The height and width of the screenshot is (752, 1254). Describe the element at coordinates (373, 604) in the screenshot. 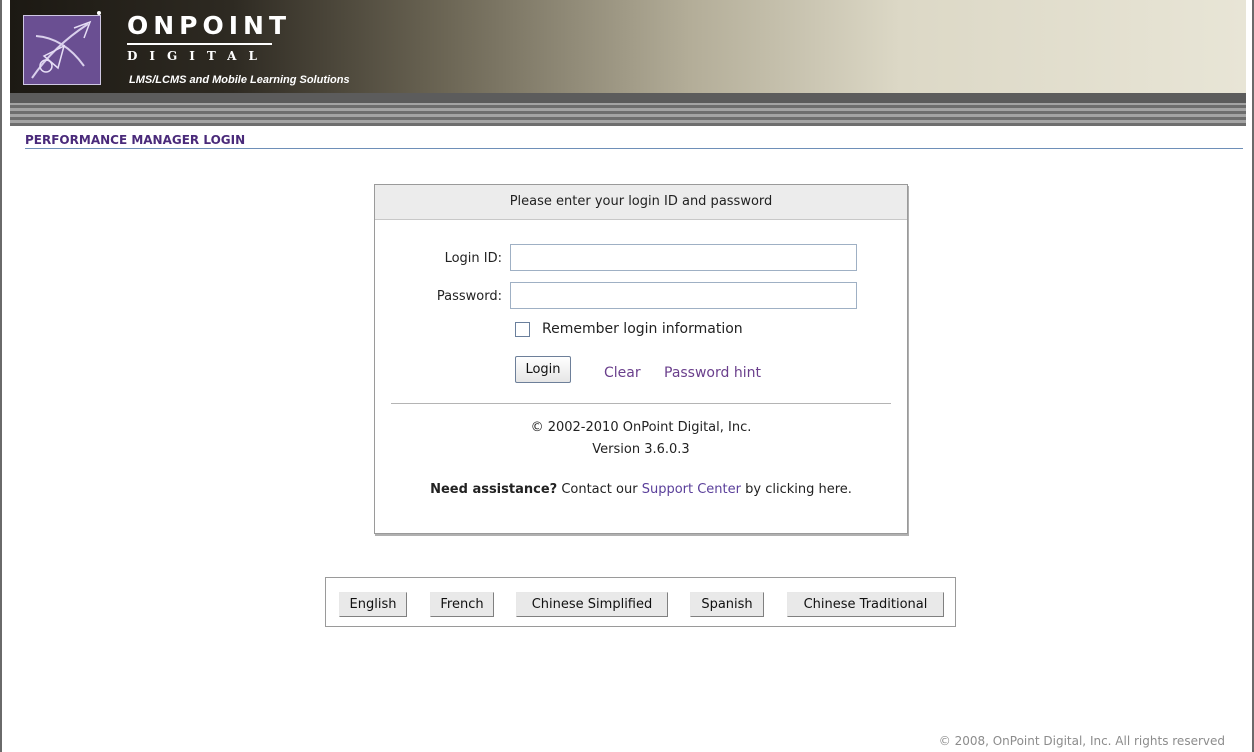

I see `language-button-english: English` at that location.